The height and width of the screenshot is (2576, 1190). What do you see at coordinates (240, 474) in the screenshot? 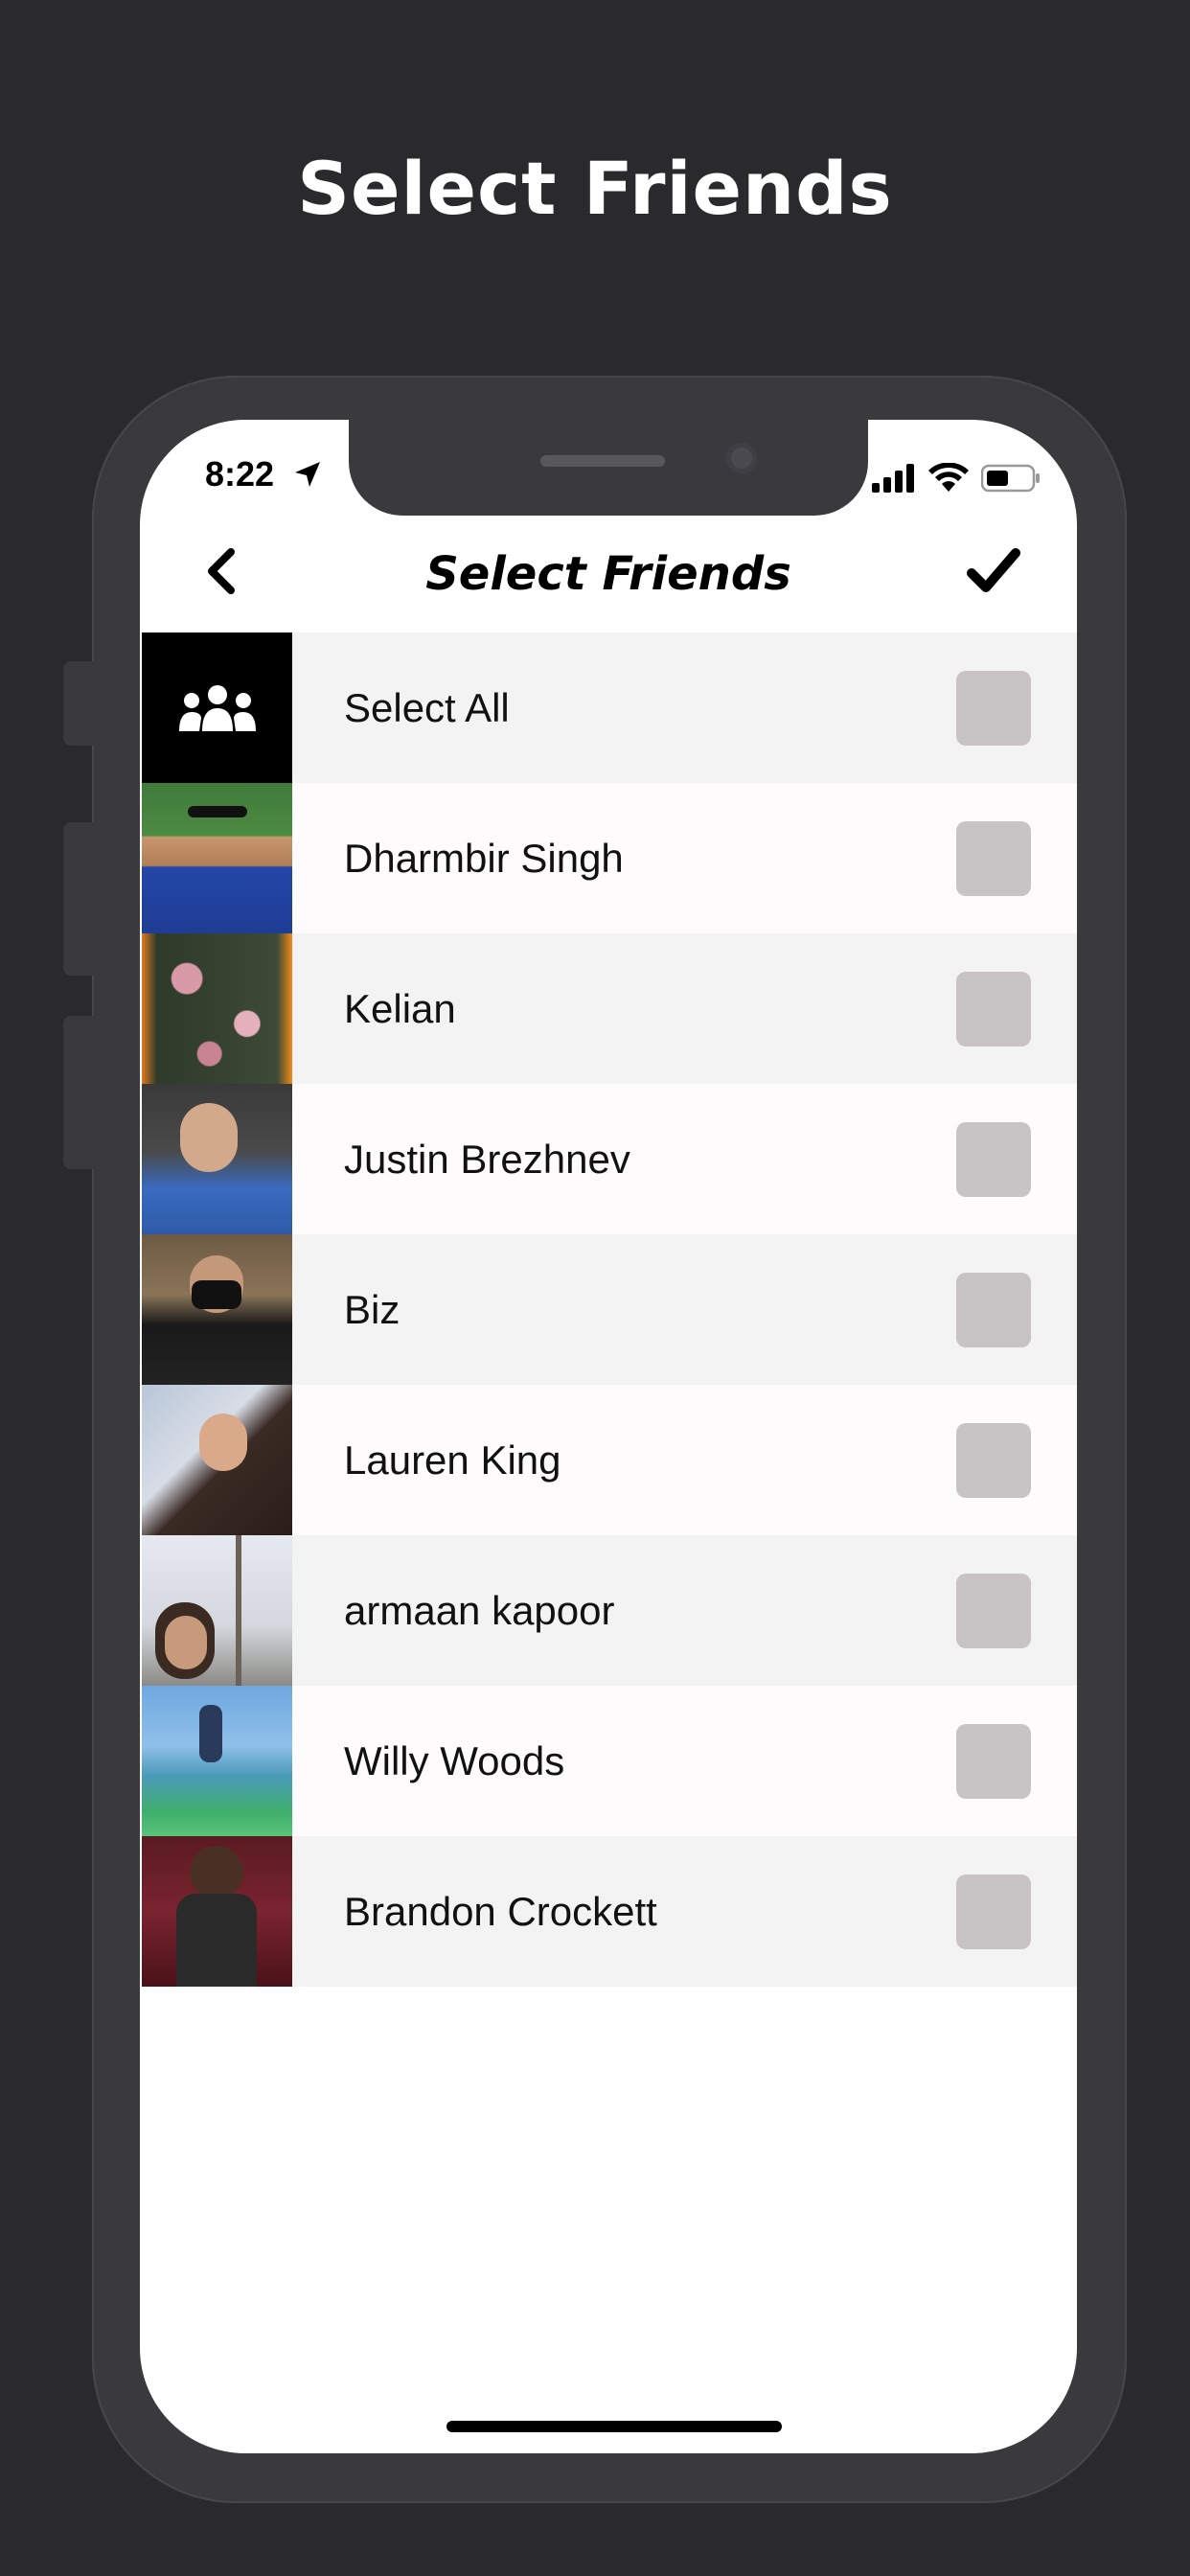
I see `status-time: 8:22` at bounding box center [240, 474].